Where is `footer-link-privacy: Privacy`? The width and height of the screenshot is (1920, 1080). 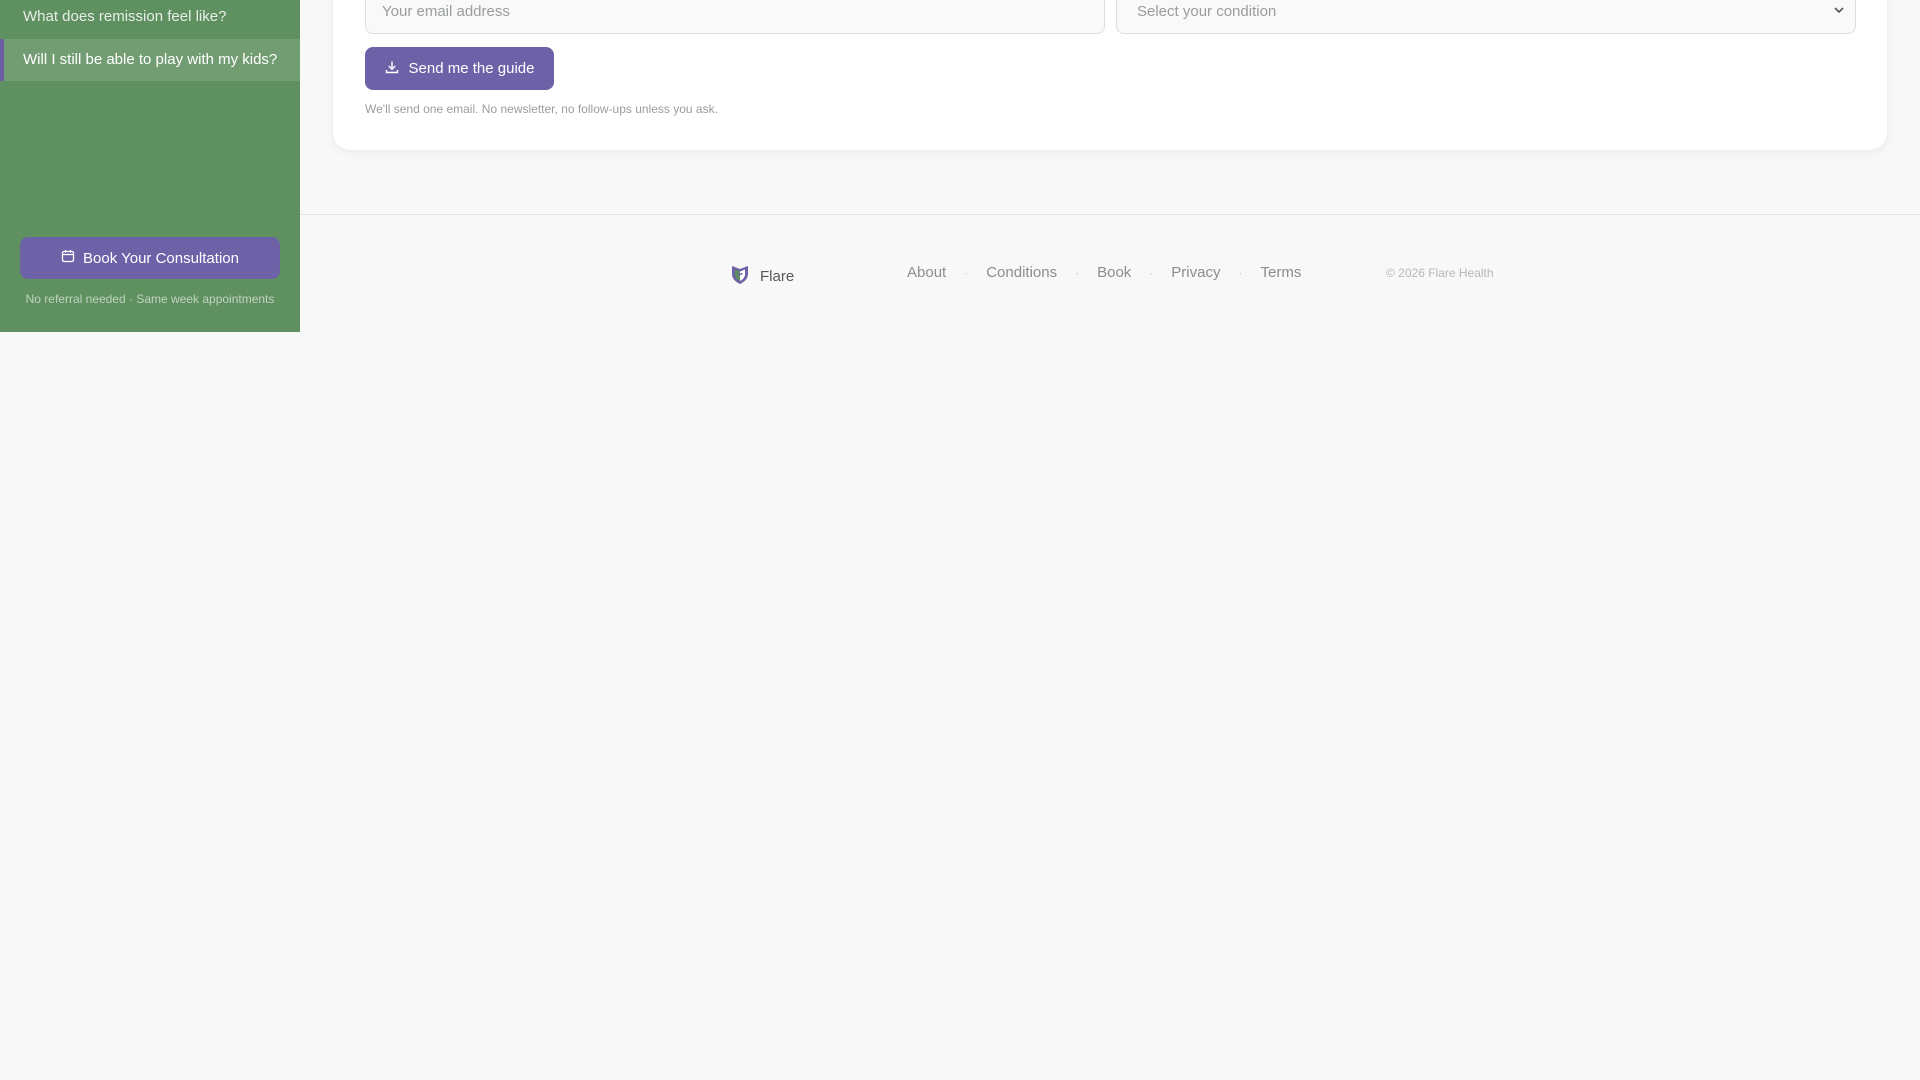
footer-link-privacy: Privacy is located at coordinates (1195, 272).